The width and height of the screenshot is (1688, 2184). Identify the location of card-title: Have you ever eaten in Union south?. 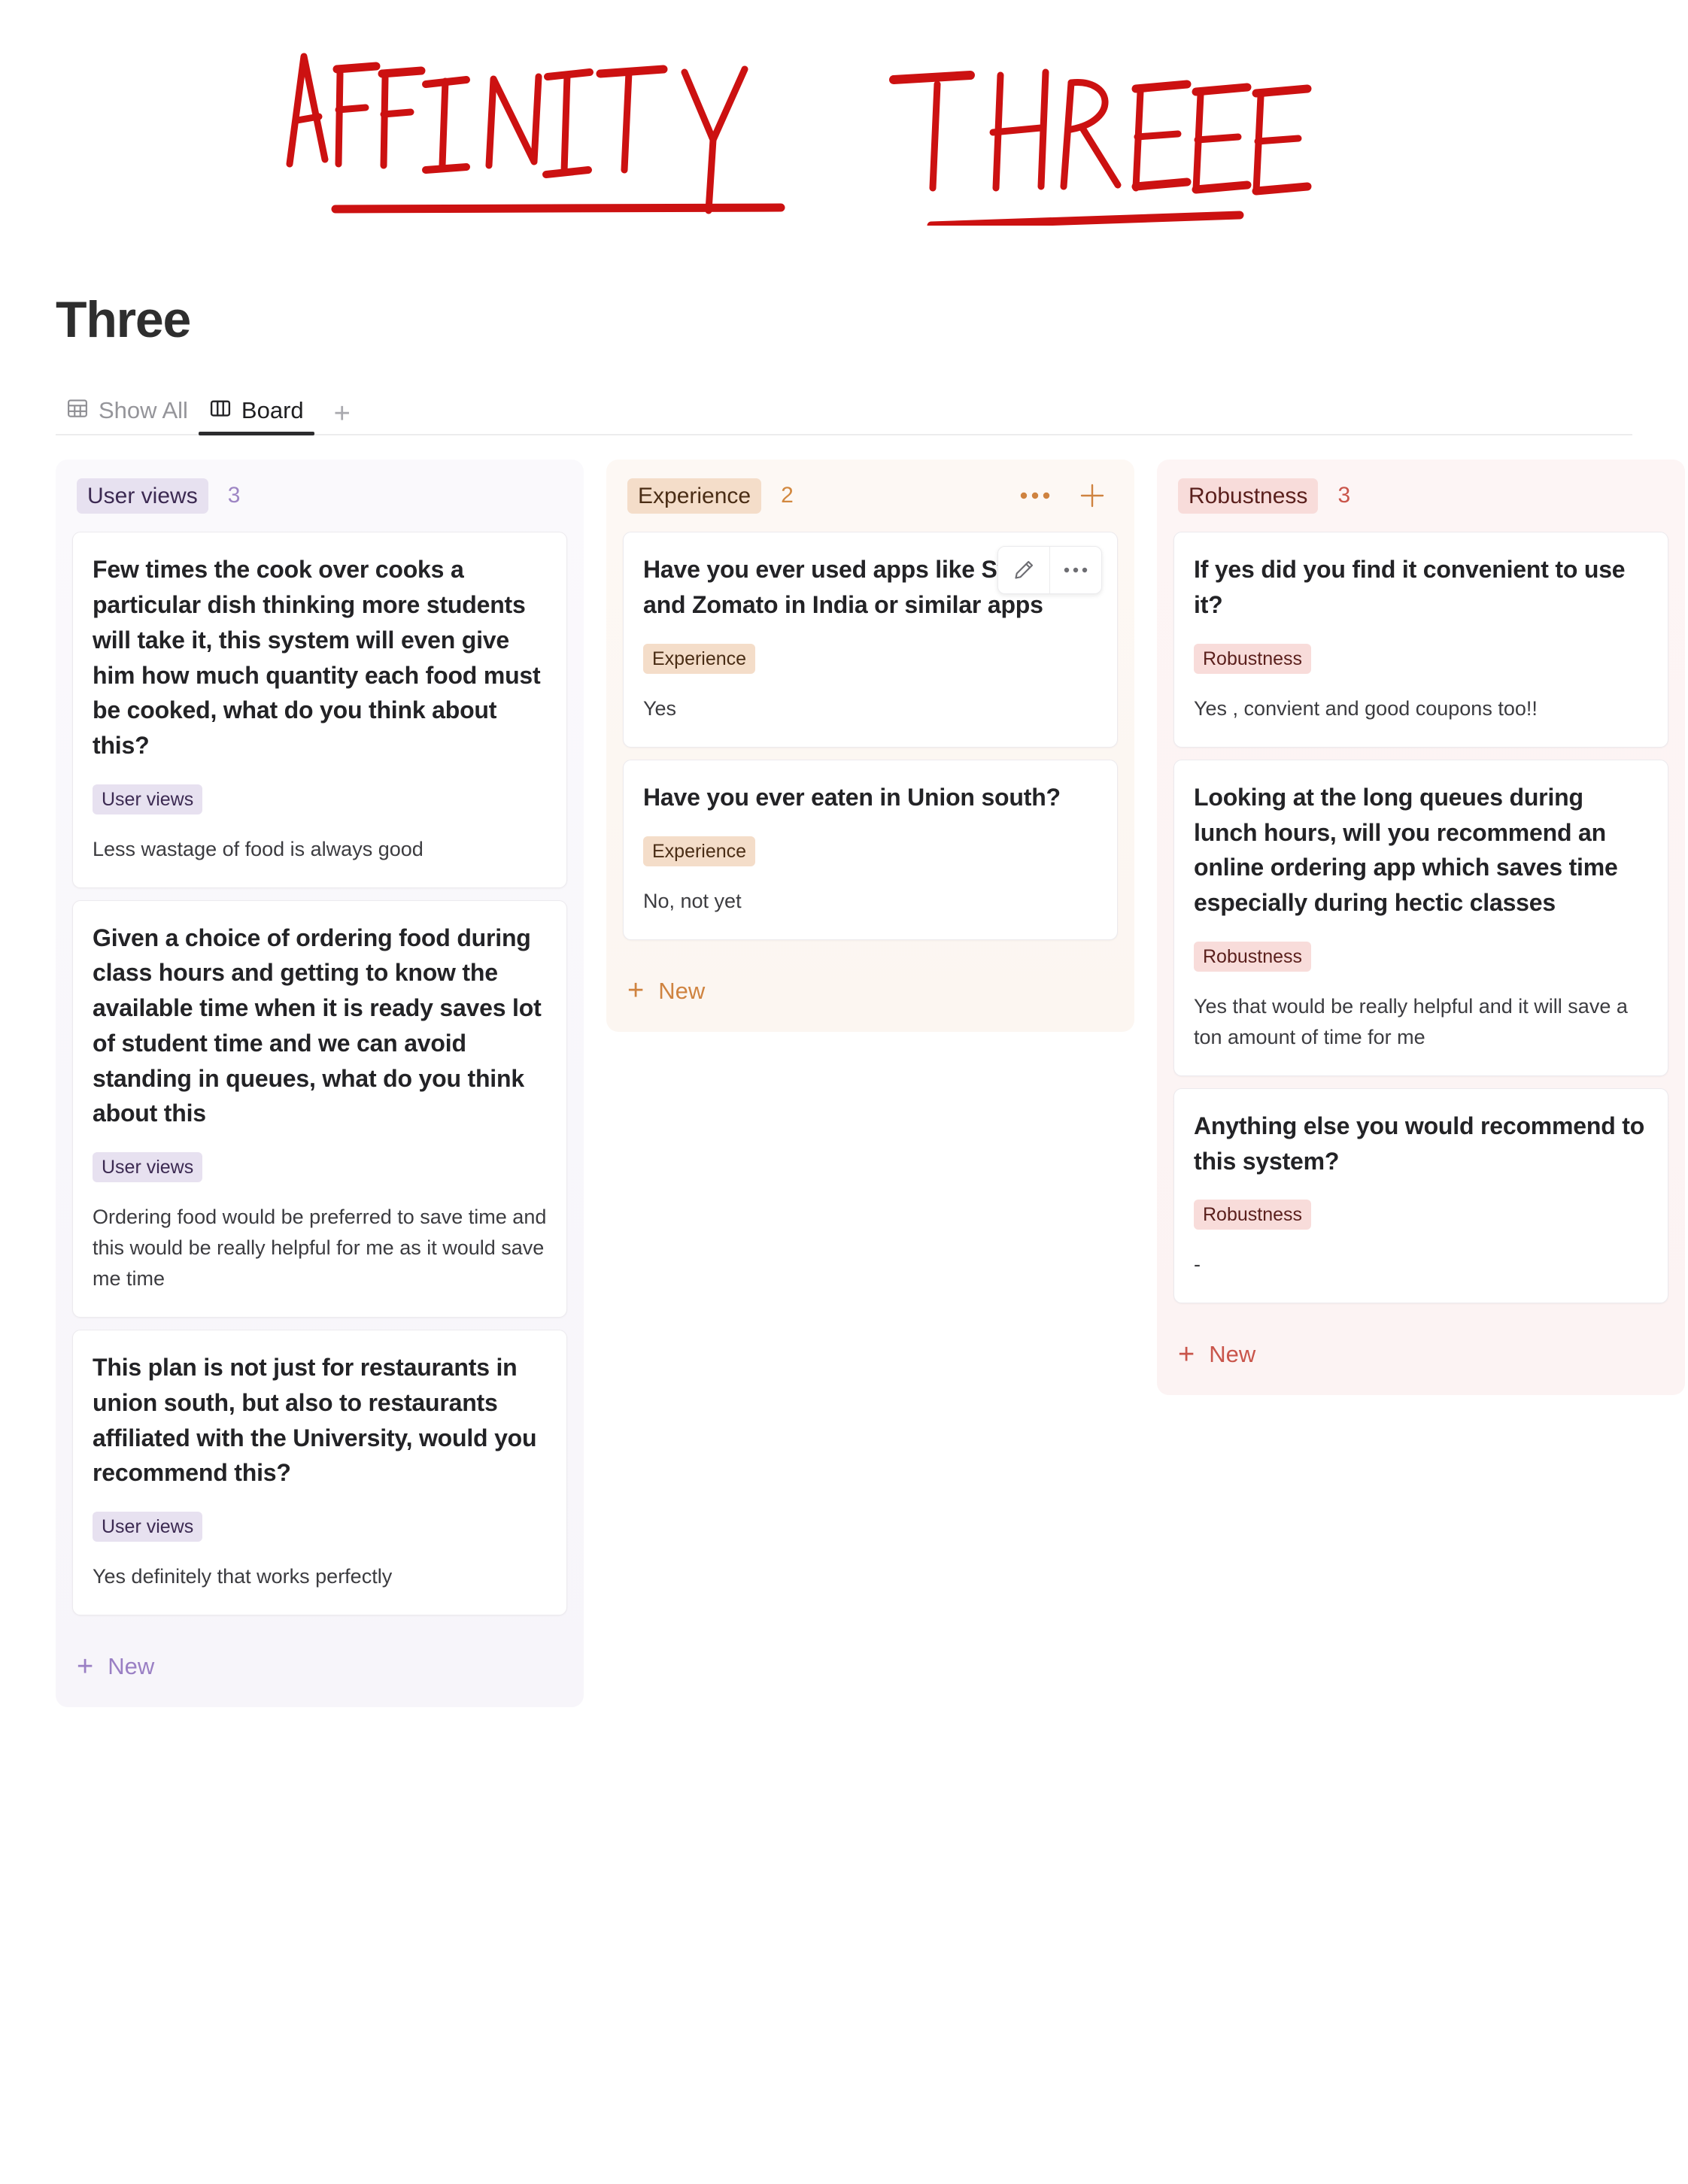
(852, 797).